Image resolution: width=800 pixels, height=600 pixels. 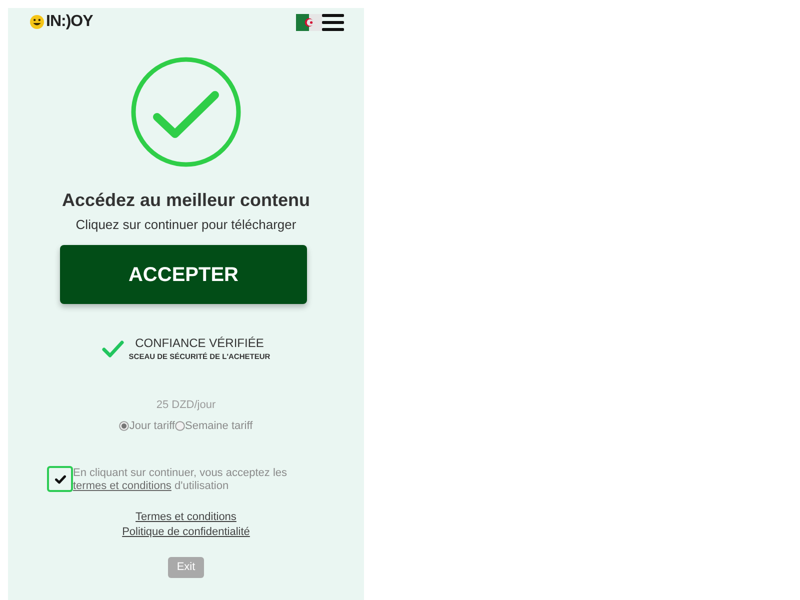 I want to click on consent-text: En cliquant sur continuer, vous acceptez les termes et conditions d'utilisation, so click(x=180, y=479).